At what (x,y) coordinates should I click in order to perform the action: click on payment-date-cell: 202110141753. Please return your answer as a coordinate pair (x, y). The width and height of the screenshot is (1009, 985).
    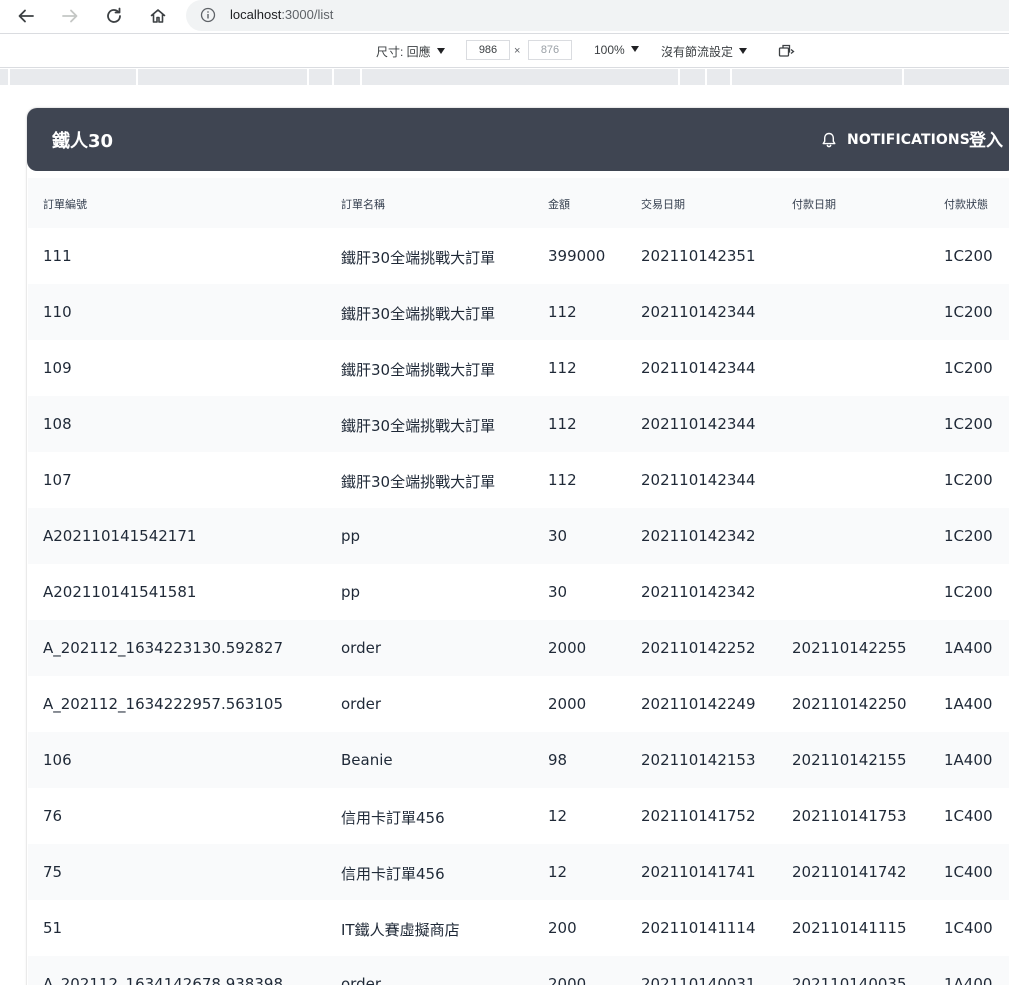
    Looking at the image, I should click on (849, 816).